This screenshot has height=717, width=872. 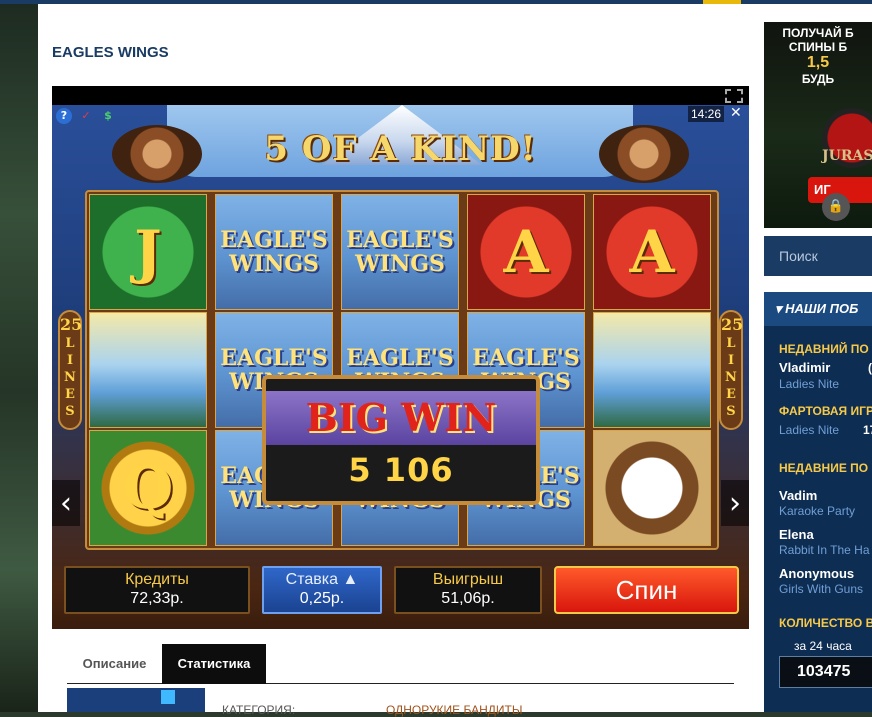 I want to click on win-panel: Выигрыш 51,06р., so click(x=468, y=590).